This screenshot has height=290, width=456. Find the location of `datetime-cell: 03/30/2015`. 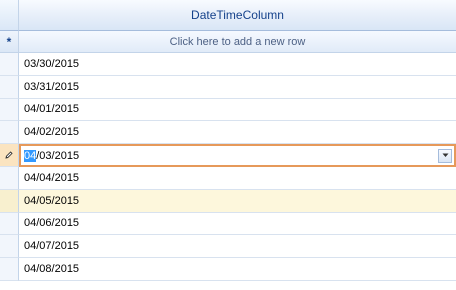

datetime-cell: 03/30/2015 is located at coordinates (237, 64).